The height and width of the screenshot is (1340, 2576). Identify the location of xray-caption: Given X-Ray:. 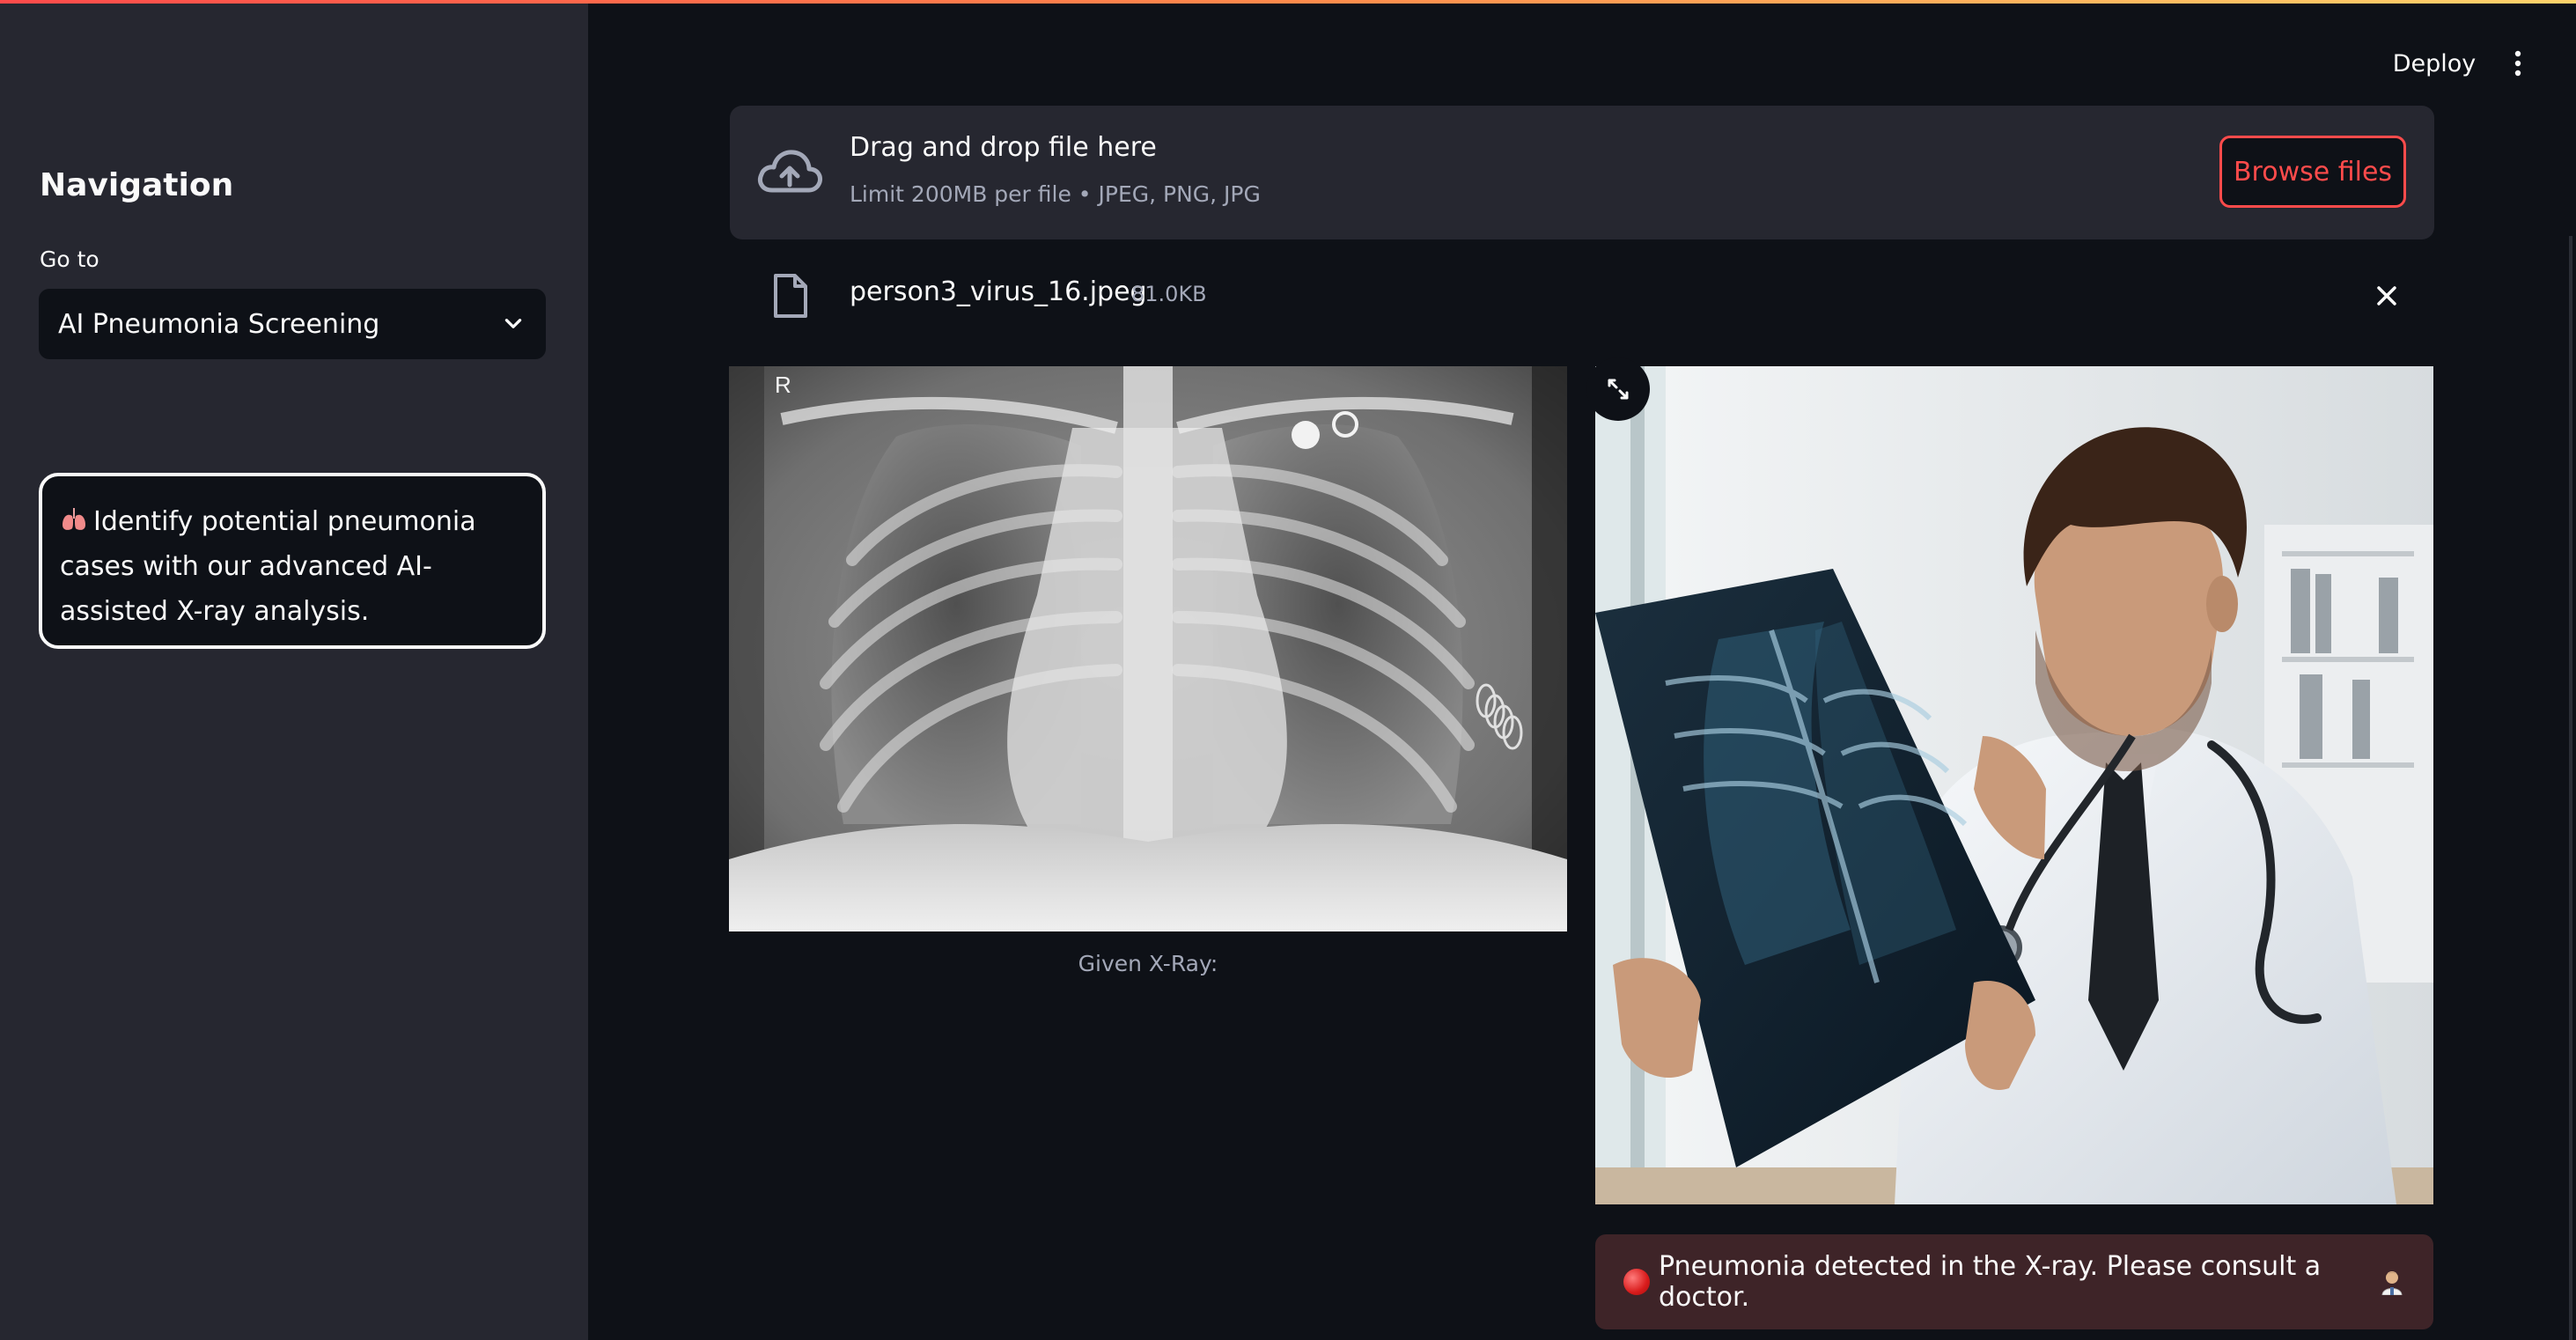
(1148, 963).